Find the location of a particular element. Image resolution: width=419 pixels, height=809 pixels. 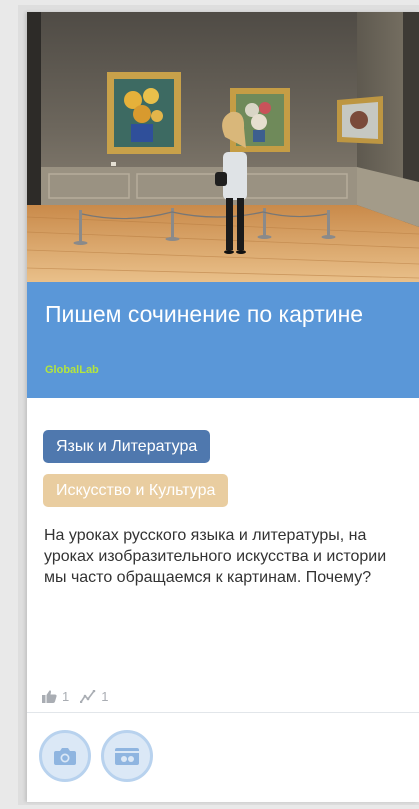

video-icon is located at coordinates (127, 756).